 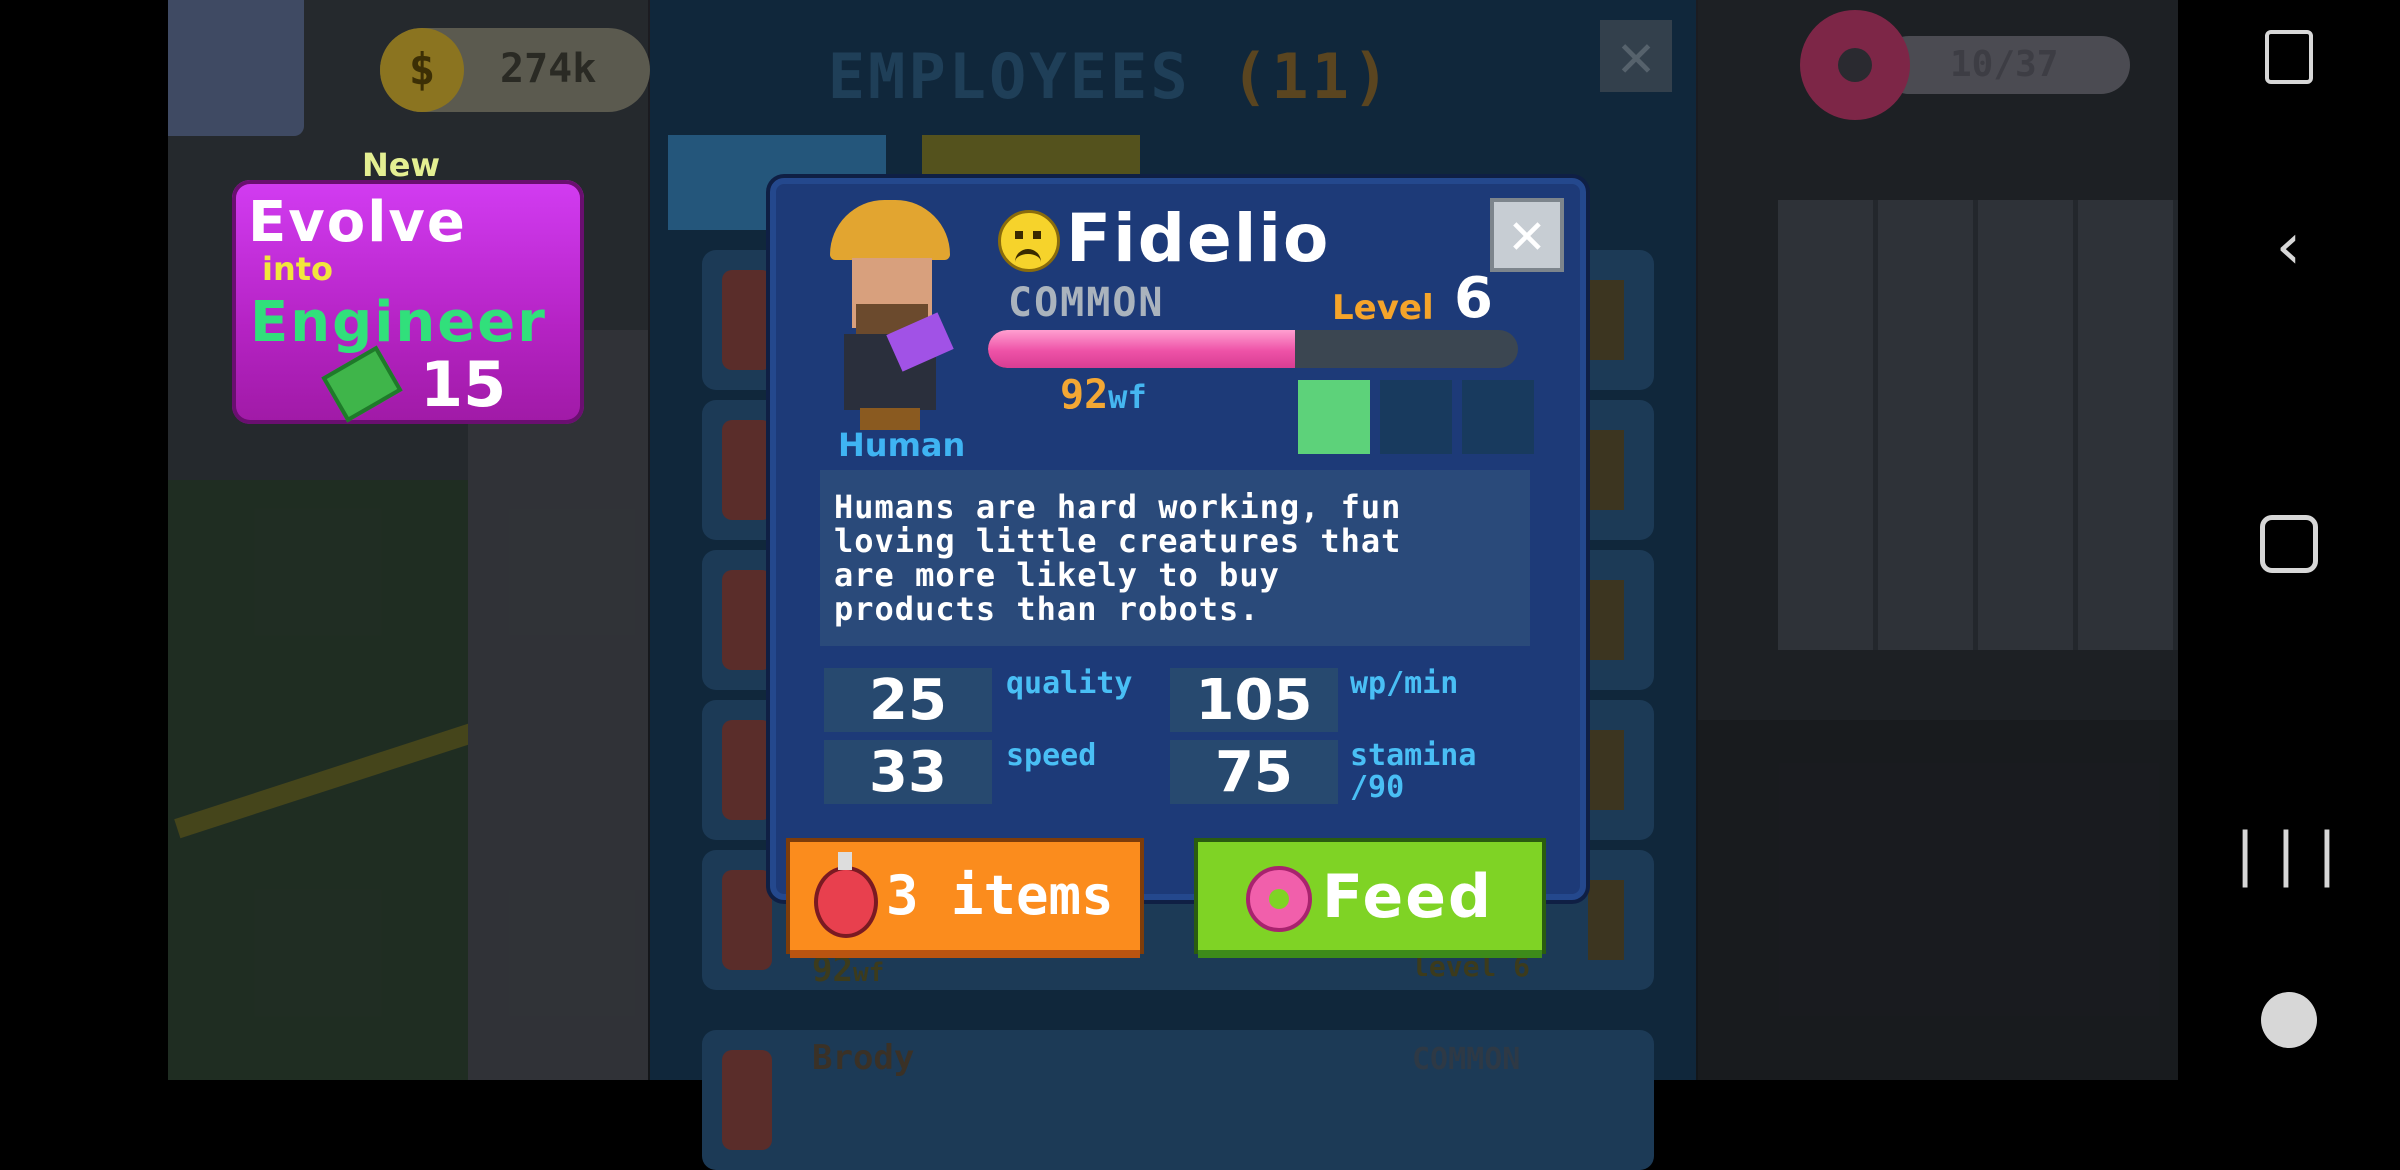 I want to click on coin-value: 274k, so click(x=548, y=69).